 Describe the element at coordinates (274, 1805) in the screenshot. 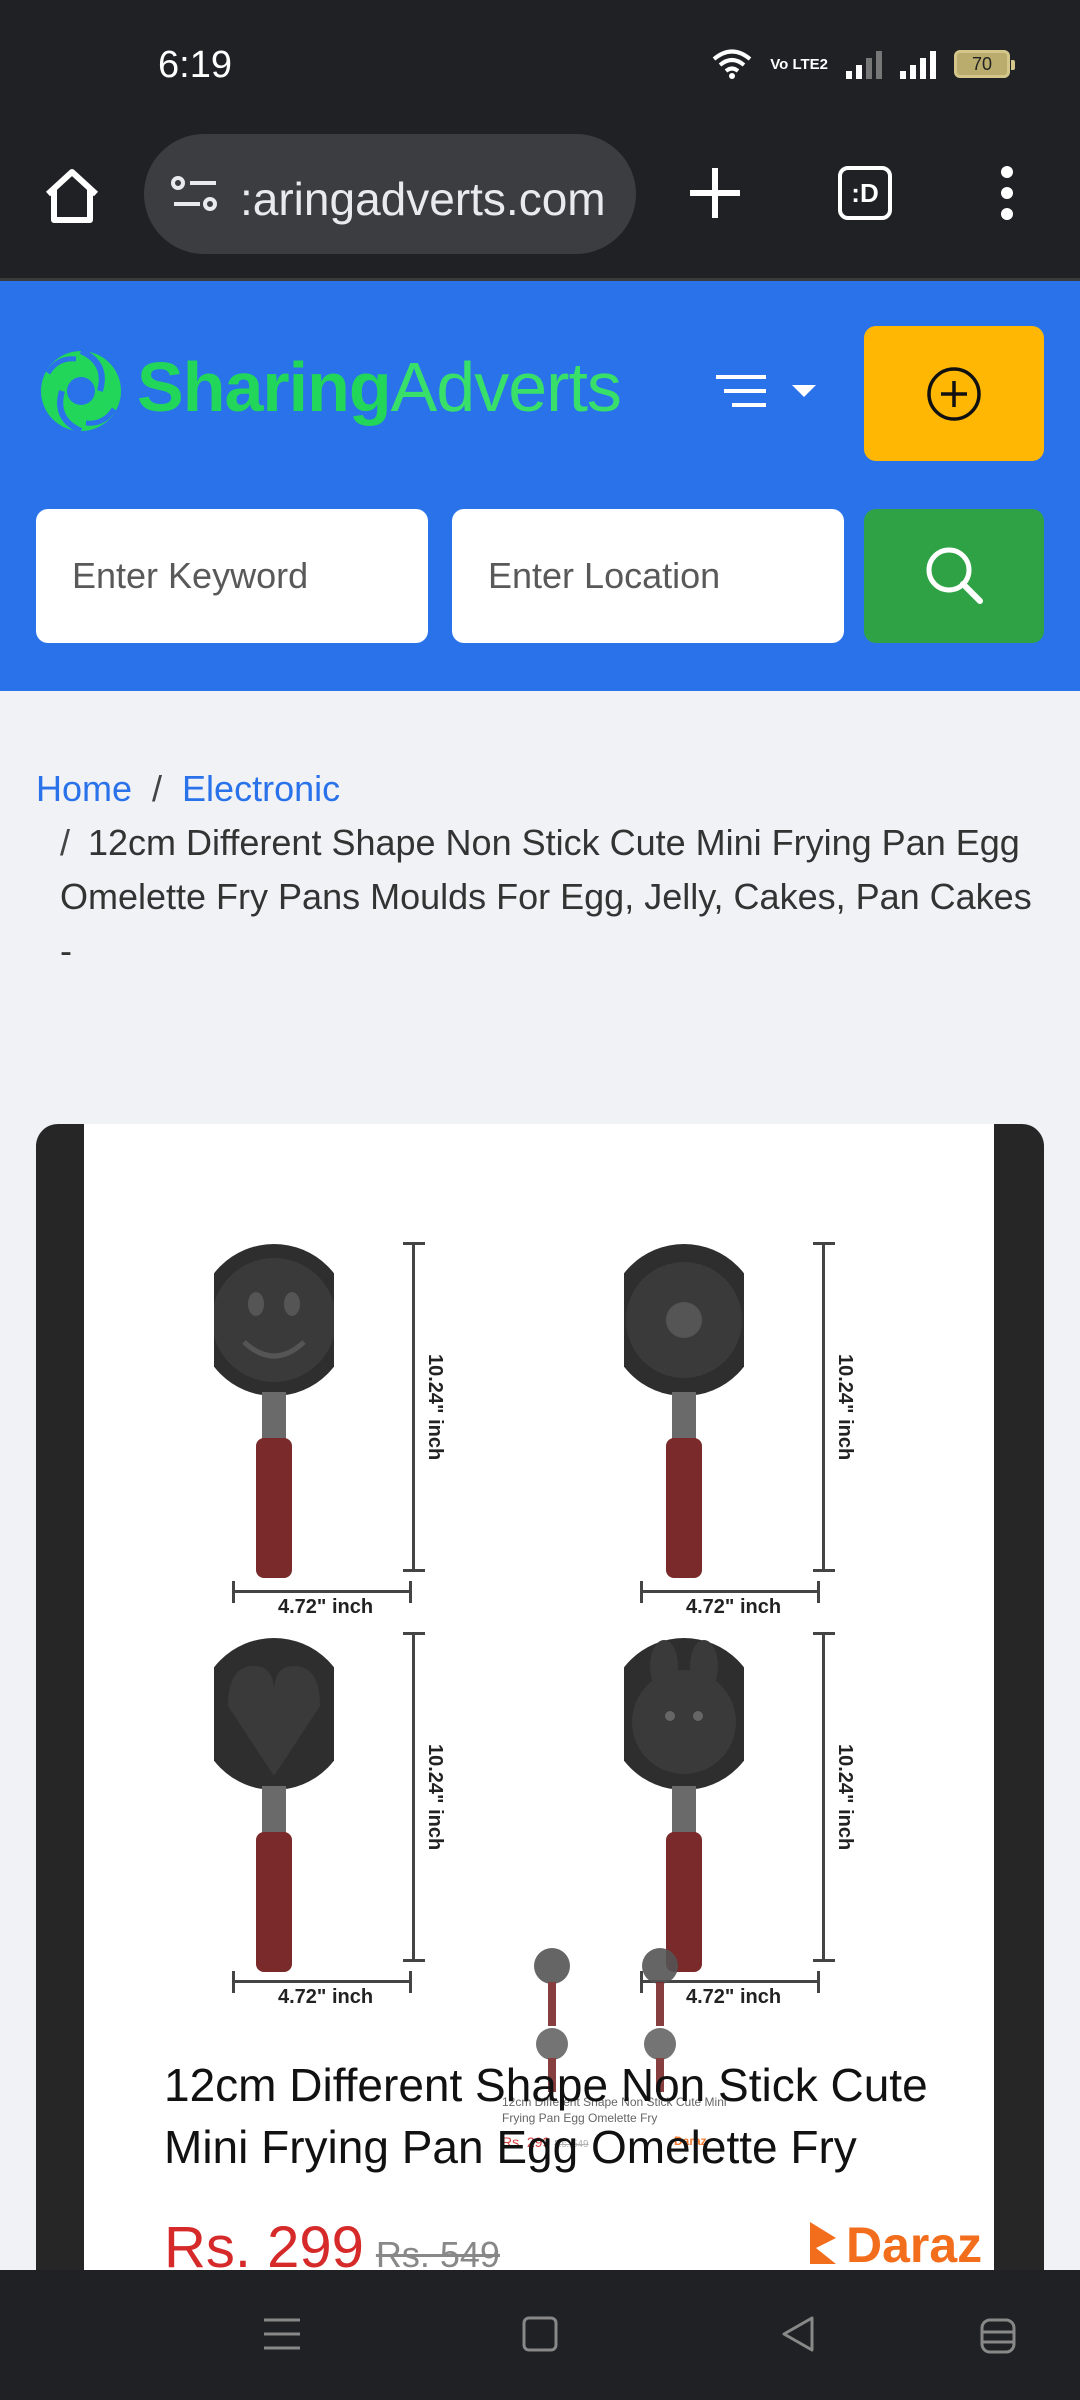

I see `heart-pan-image` at that location.